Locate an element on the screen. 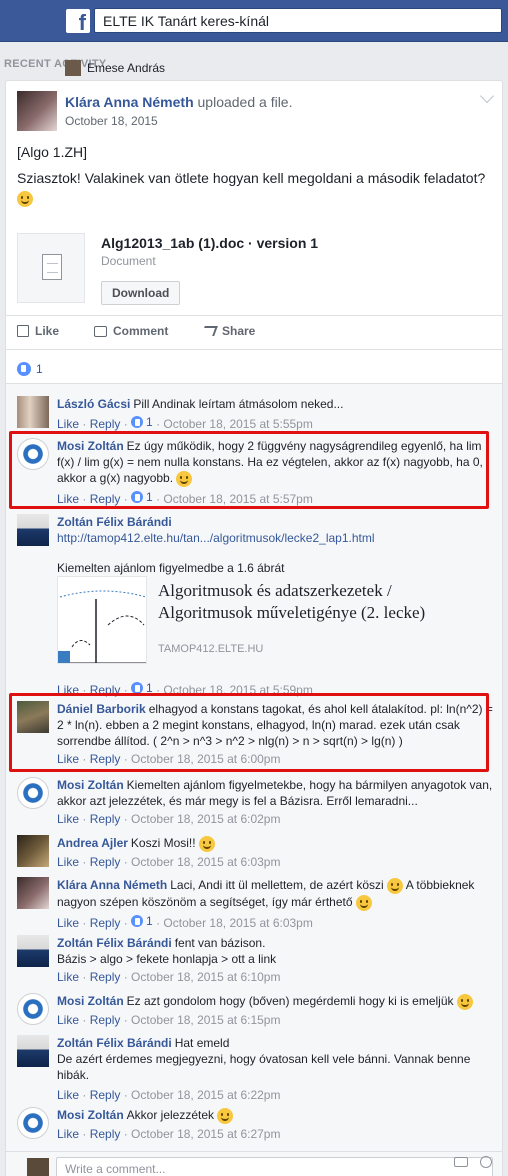 The height and width of the screenshot is (1176, 508). like-button: Like is located at coordinates (38, 331).